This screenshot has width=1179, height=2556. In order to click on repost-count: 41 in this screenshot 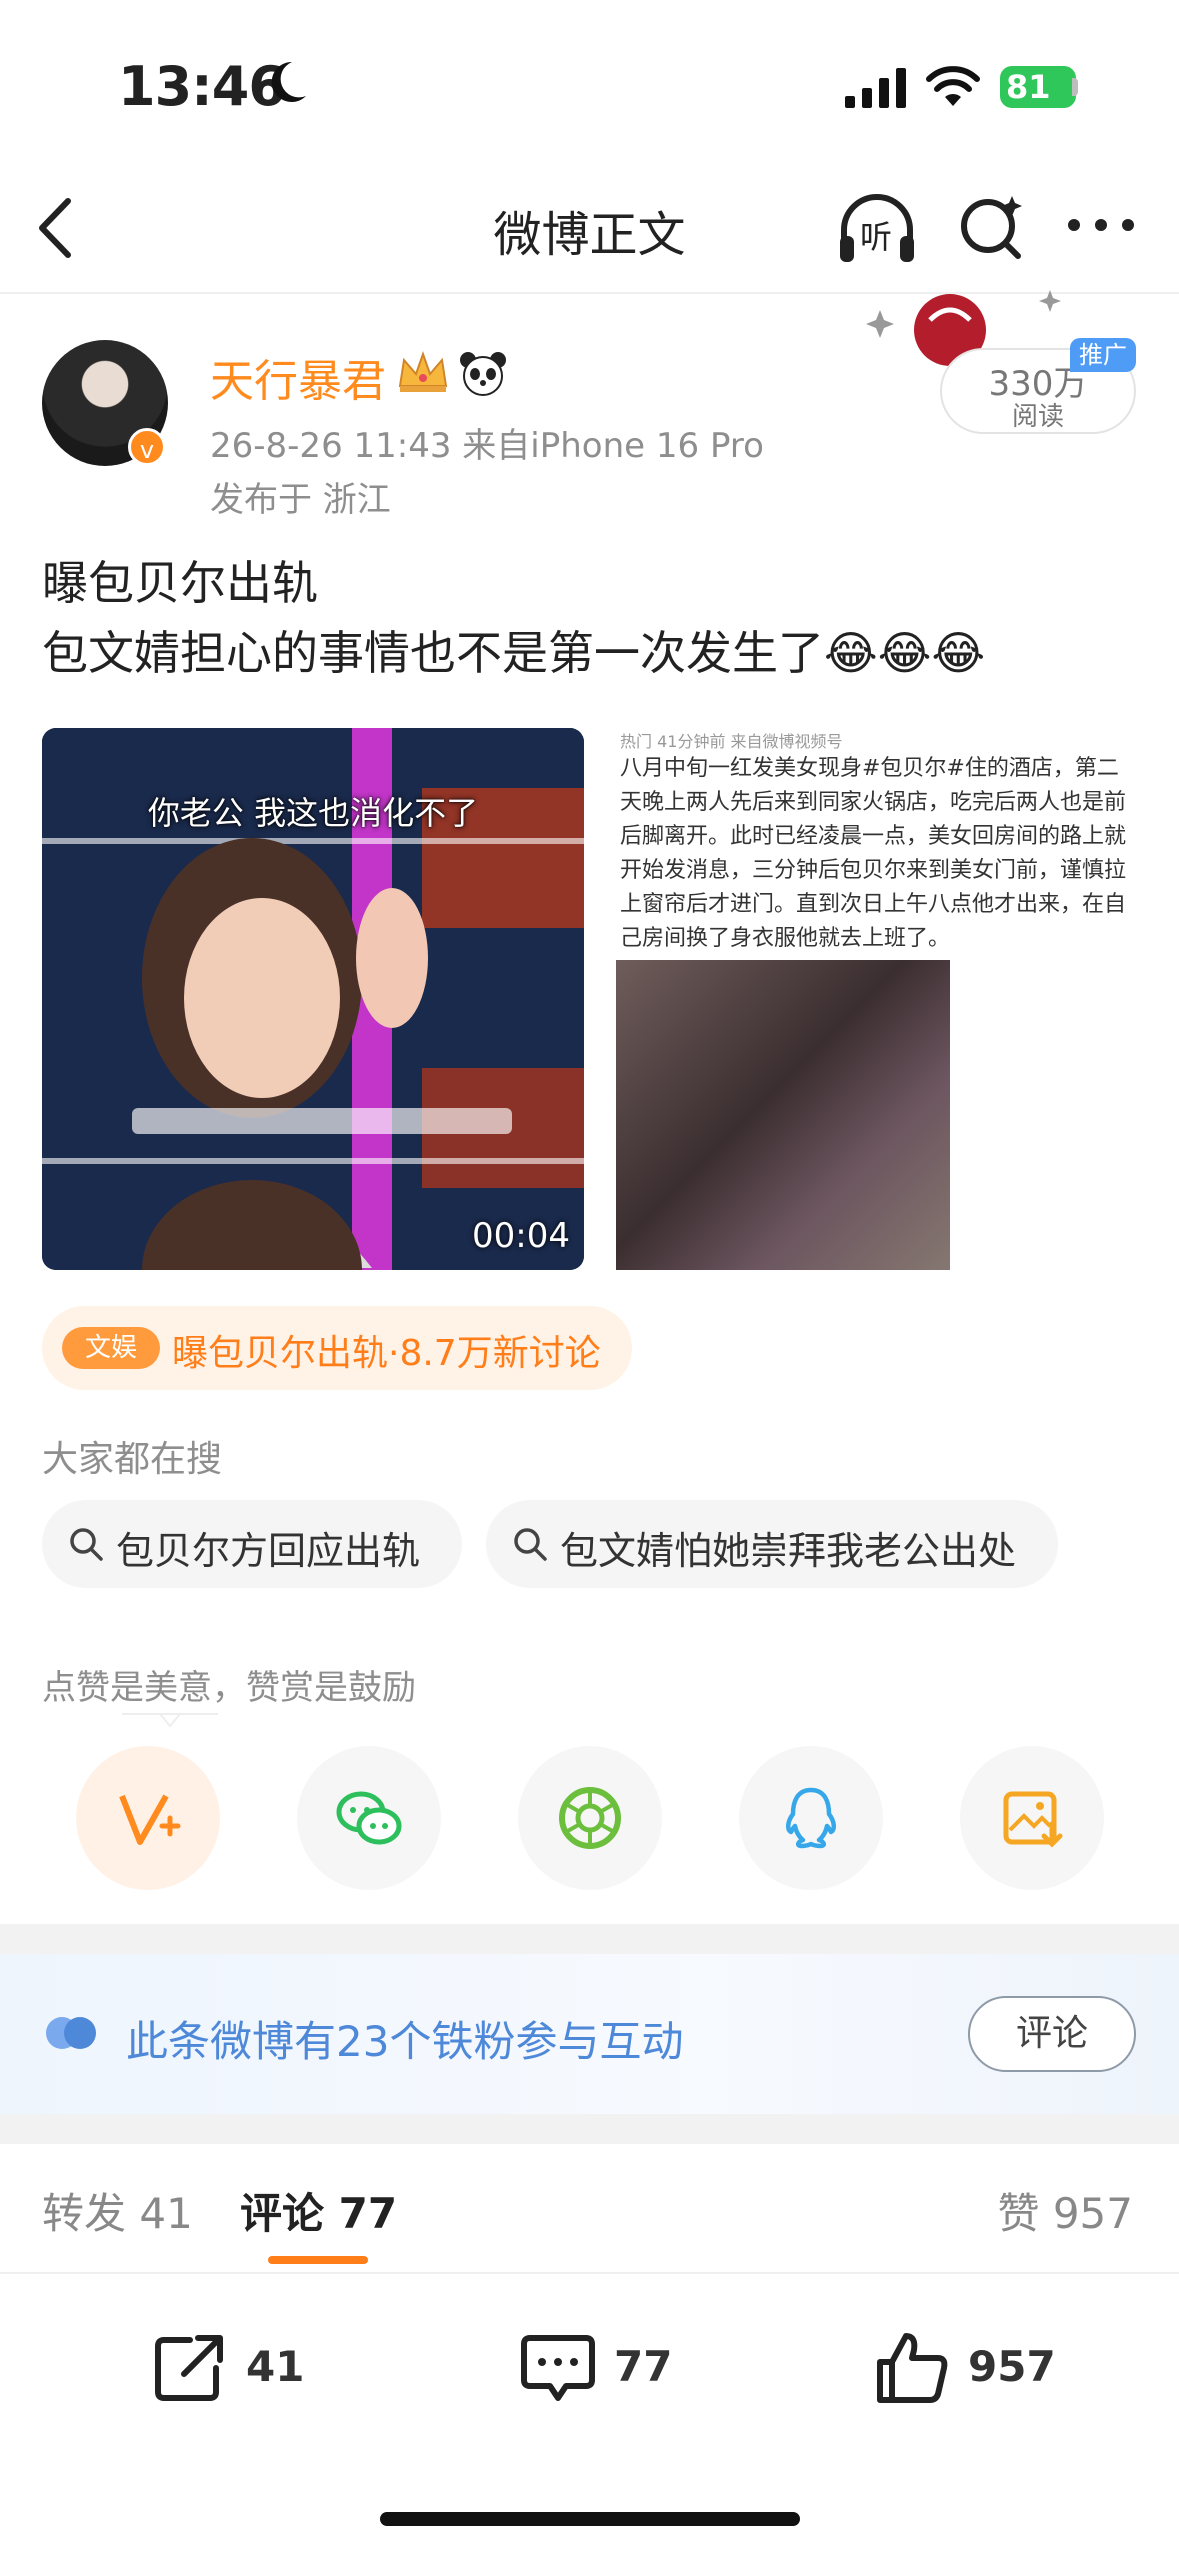, I will do `click(275, 2366)`.